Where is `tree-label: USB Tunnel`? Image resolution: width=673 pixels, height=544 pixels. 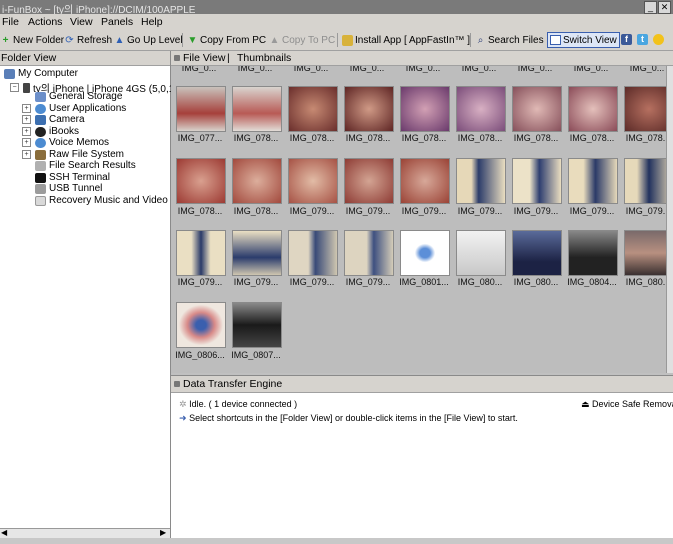 tree-label: USB Tunnel is located at coordinates (76, 188).